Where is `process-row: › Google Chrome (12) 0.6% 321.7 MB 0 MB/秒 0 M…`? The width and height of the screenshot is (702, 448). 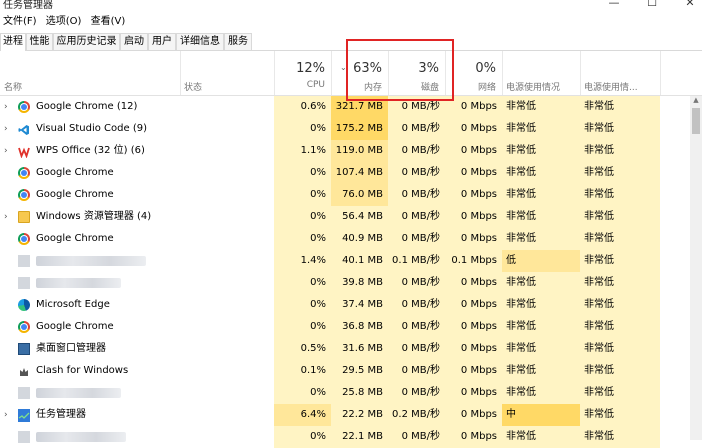 process-row: › Google Chrome (12) 0.6% 321.7 MB 0 MB/秒 0 M… is located at coordinates (345, 107).